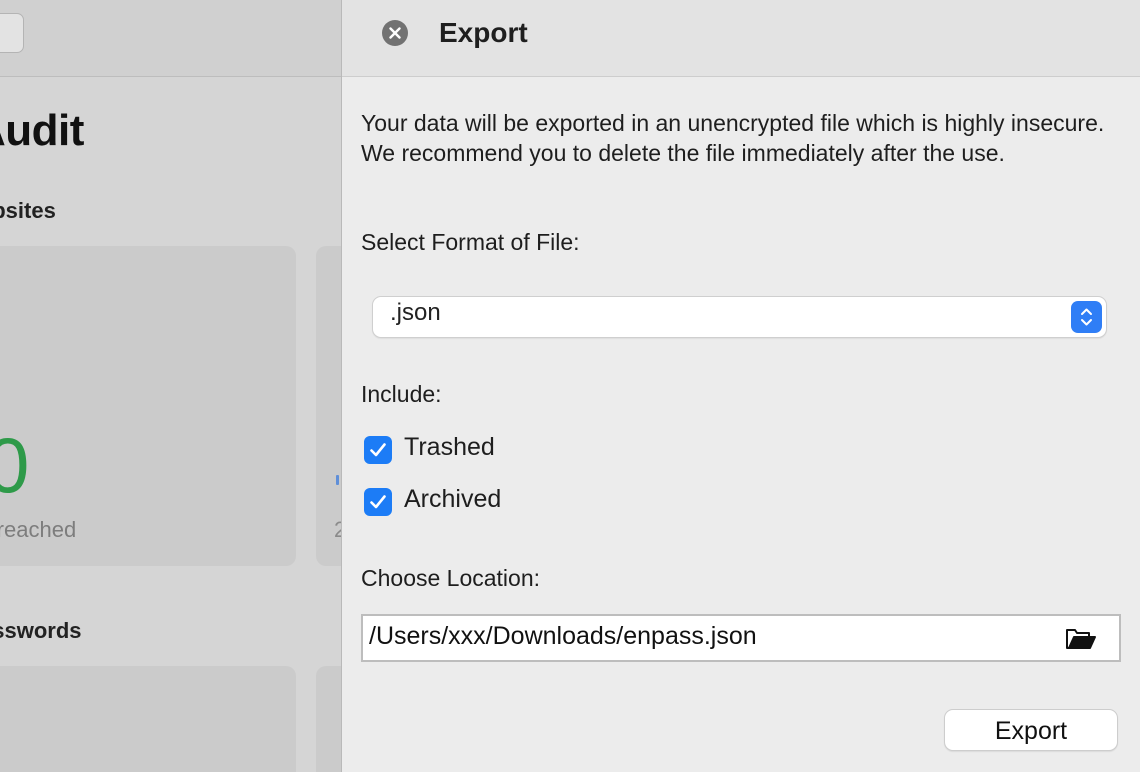 This screenshot has width=1140, height=772. What do you see at coordinates (741, 38) in the screenshot?
I see `export-panel-header: Export` at bounding box center [741, 38].